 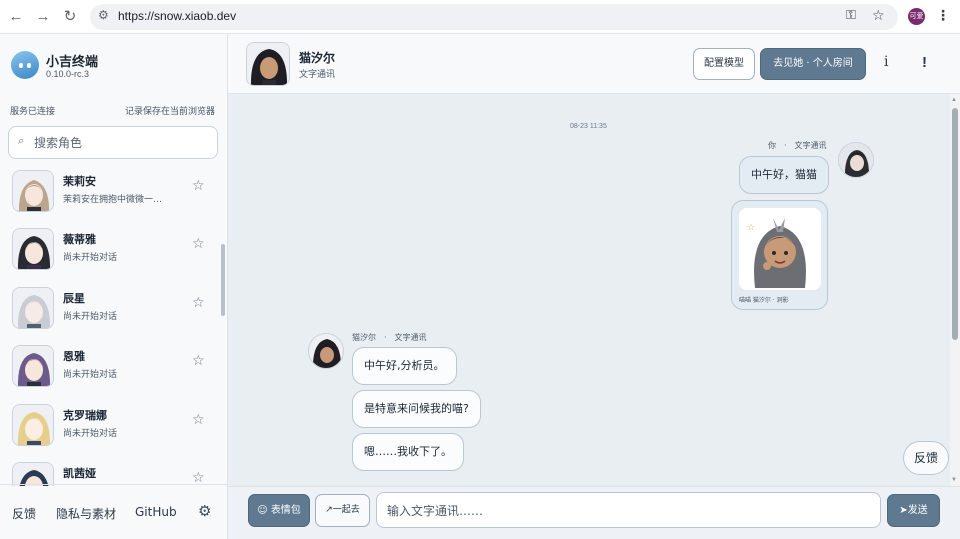 What do you see at coordinates (262, 510) in the screenshot?
I see `smile-icon: ☺` at bounding box center [262, 510].